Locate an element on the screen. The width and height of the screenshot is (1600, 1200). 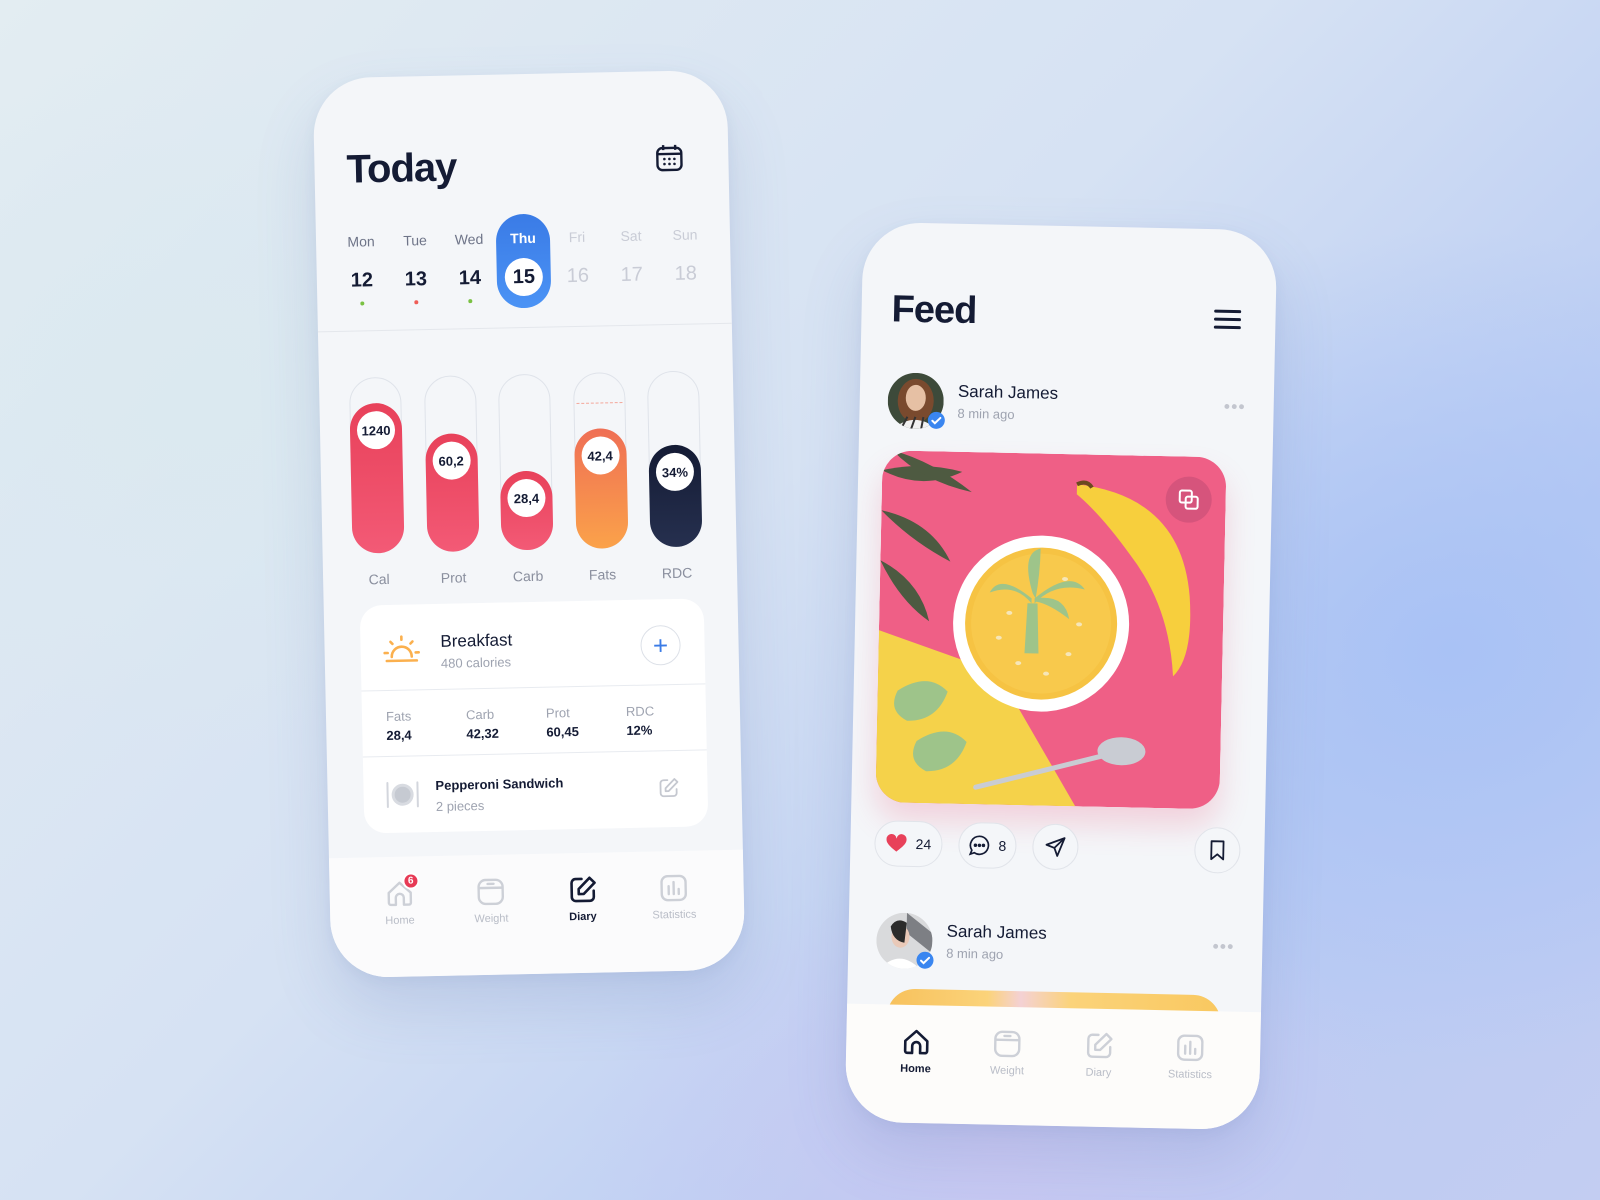
comment-button: 8 is located at coordinates (987, 845).